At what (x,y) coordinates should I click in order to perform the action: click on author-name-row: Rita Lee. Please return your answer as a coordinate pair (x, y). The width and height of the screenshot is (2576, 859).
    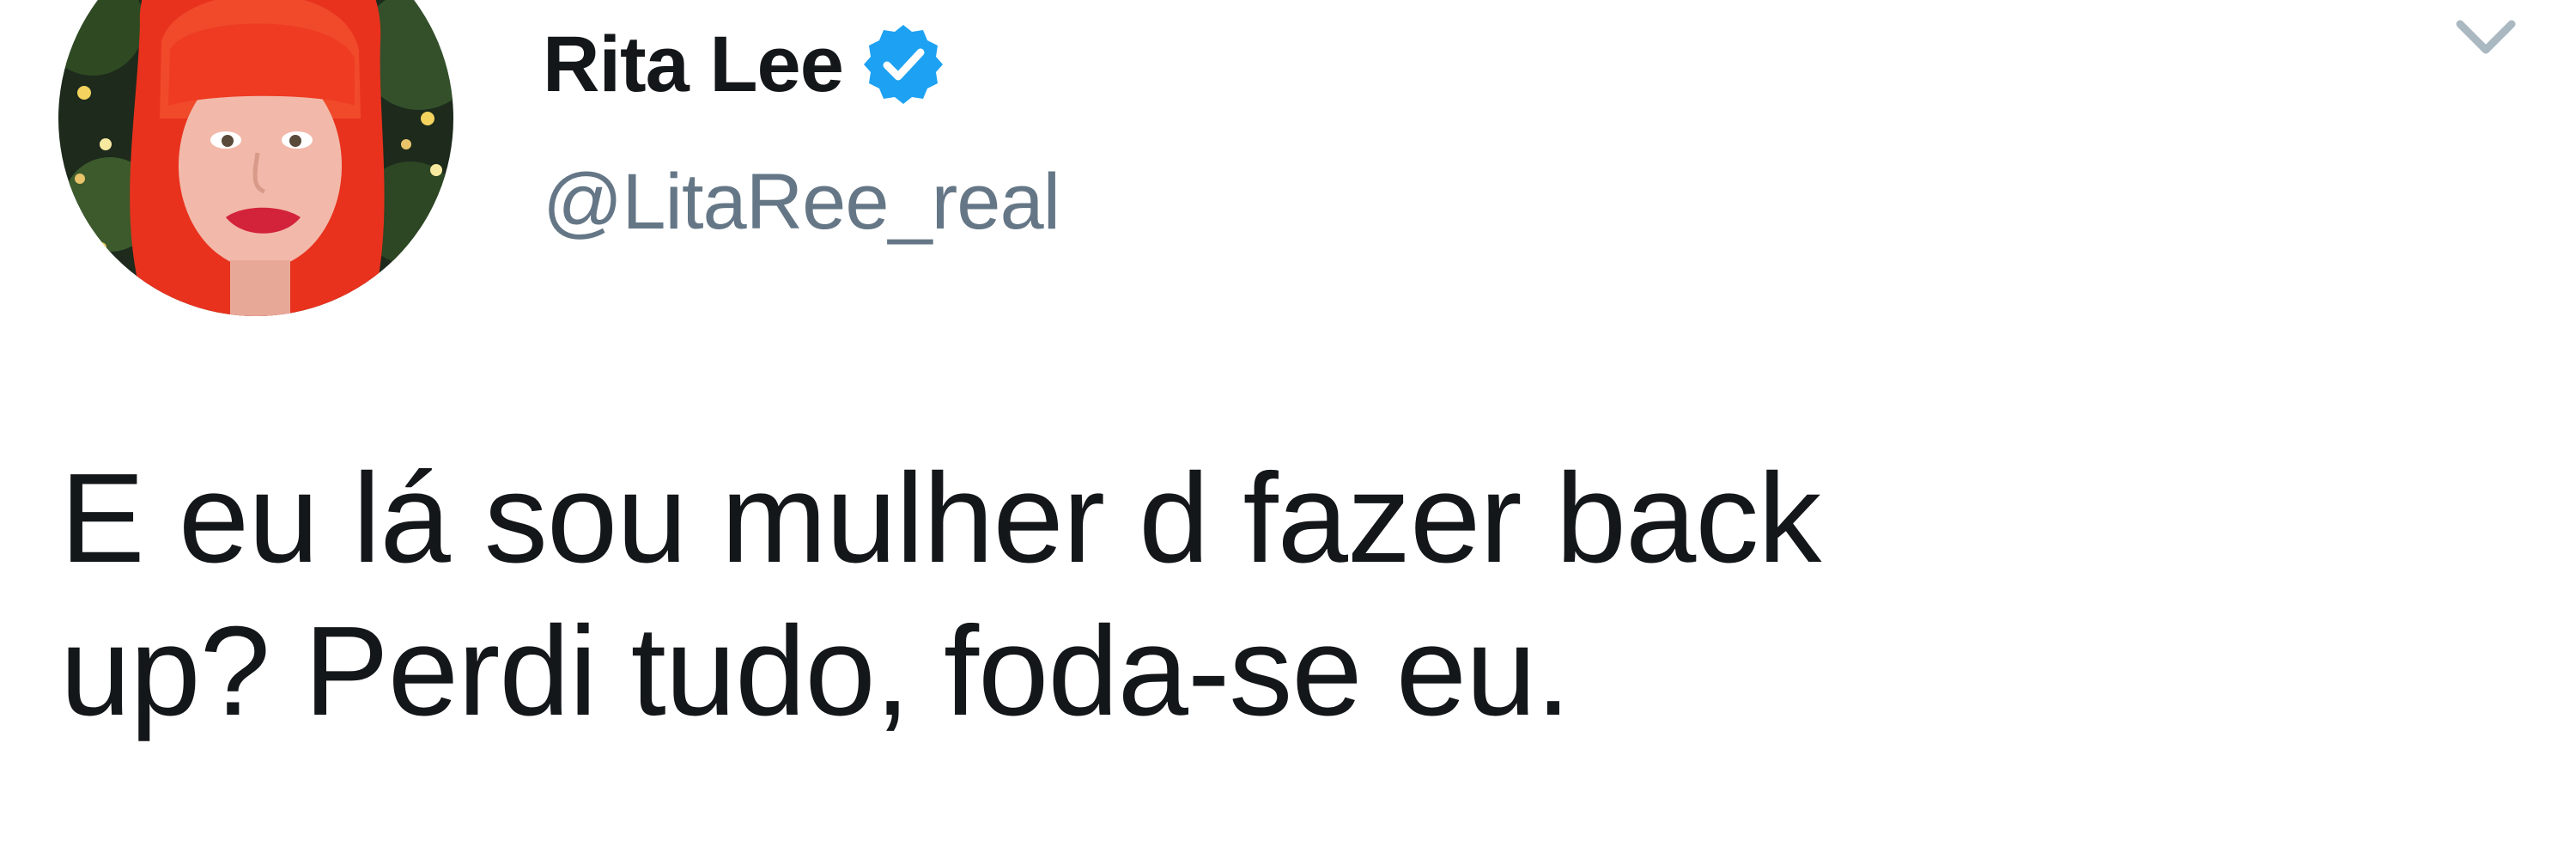
    Looking at the image, I should click on (744, 64).